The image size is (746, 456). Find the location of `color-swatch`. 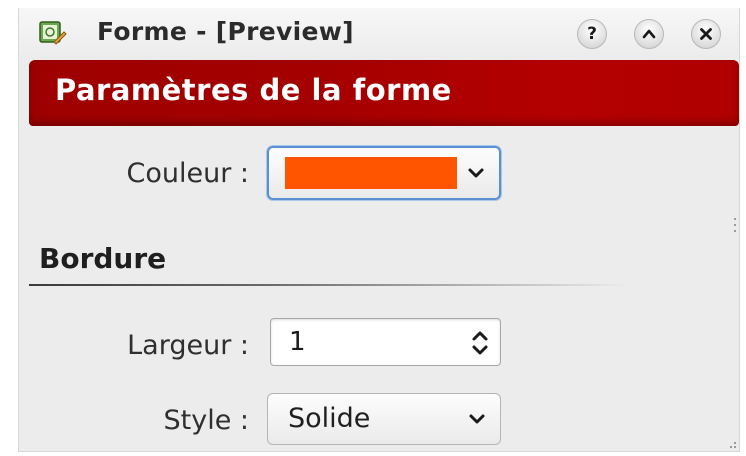

color-swatch is located at coordinates (371, 173).